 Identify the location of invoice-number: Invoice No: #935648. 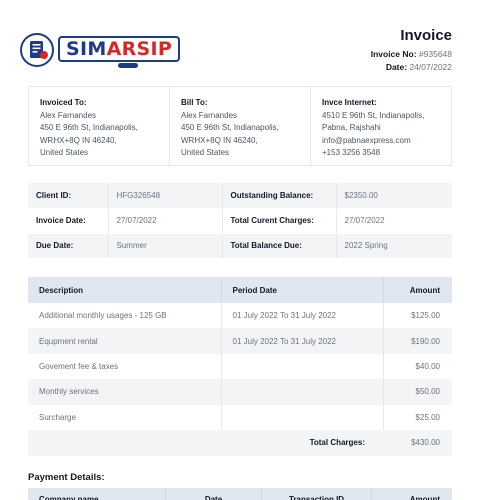
(411, 54).